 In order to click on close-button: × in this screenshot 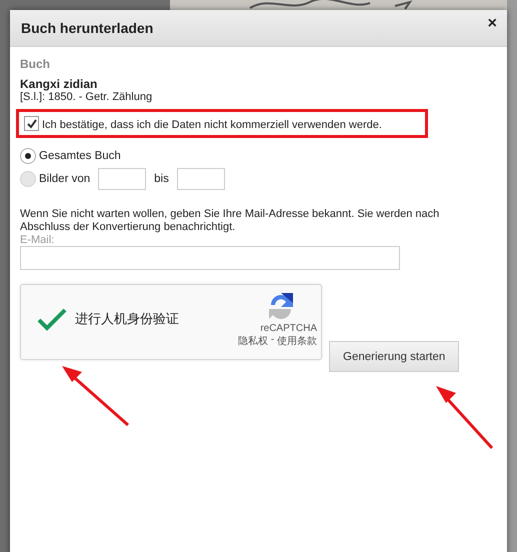, I will do `click(492, 24)`.